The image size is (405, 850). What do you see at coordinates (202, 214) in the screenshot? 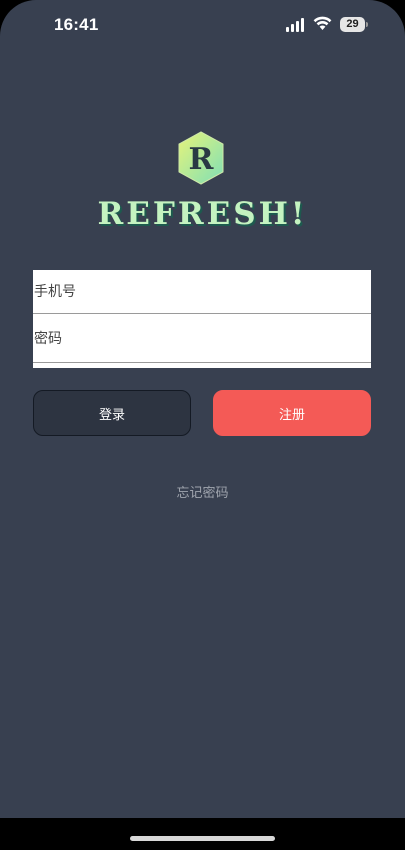
I see `brand-title: REFRESH!` at bounding box center [202, 214].